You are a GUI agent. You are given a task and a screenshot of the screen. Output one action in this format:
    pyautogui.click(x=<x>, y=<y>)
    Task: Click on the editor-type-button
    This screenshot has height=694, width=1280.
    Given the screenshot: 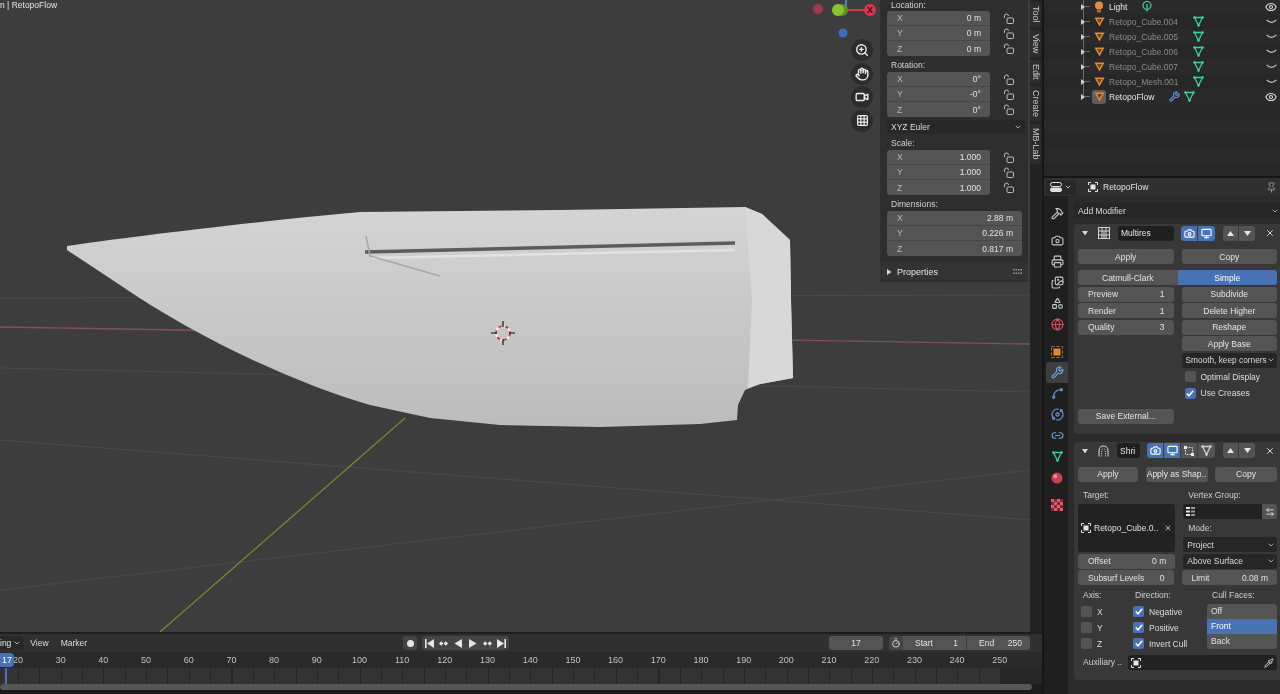 What is the action you would take?
    pyautogui.click(x=1061, y=187)
    